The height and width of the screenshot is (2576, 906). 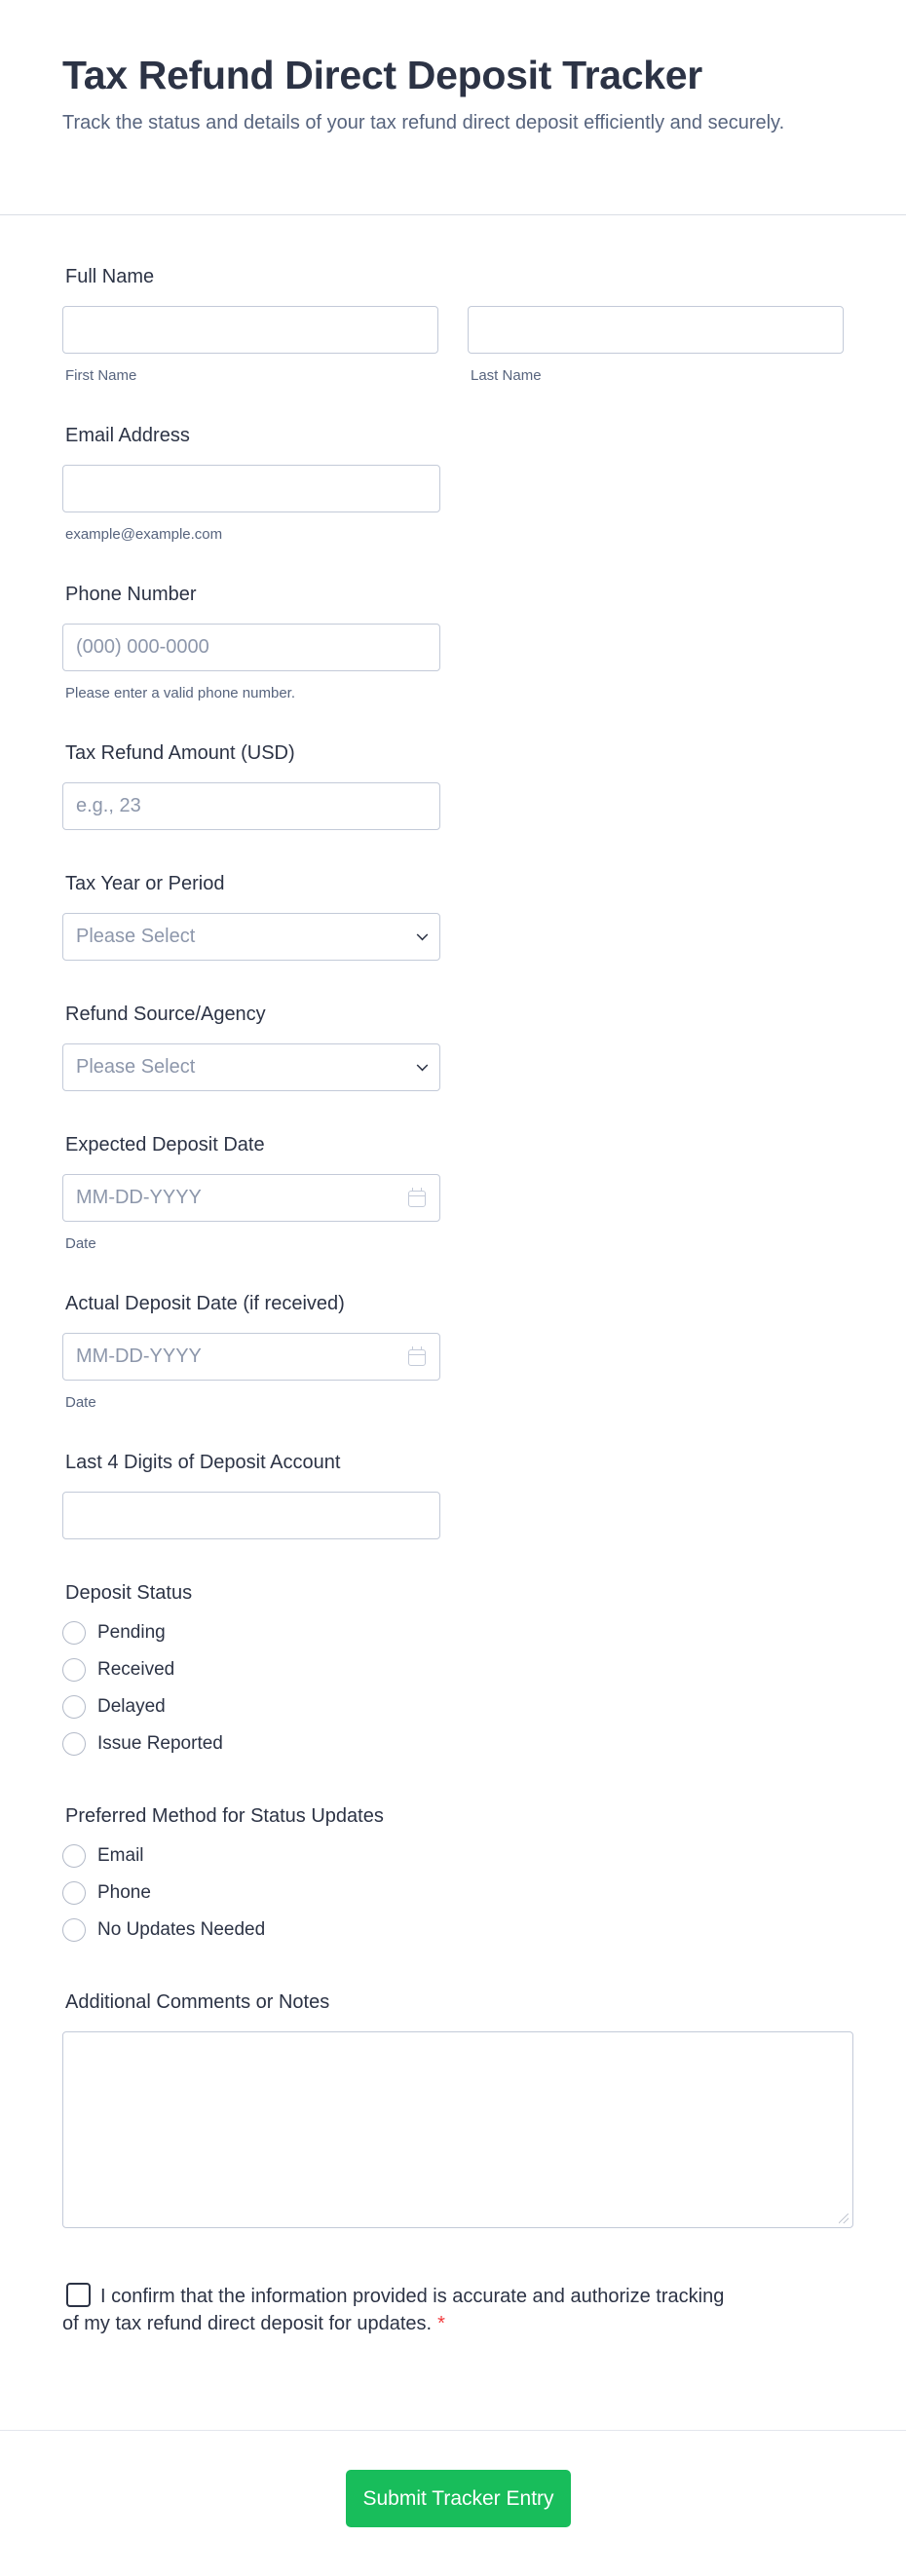 I want to click on radio-label: Delayed, so click(x=131, y=1706).